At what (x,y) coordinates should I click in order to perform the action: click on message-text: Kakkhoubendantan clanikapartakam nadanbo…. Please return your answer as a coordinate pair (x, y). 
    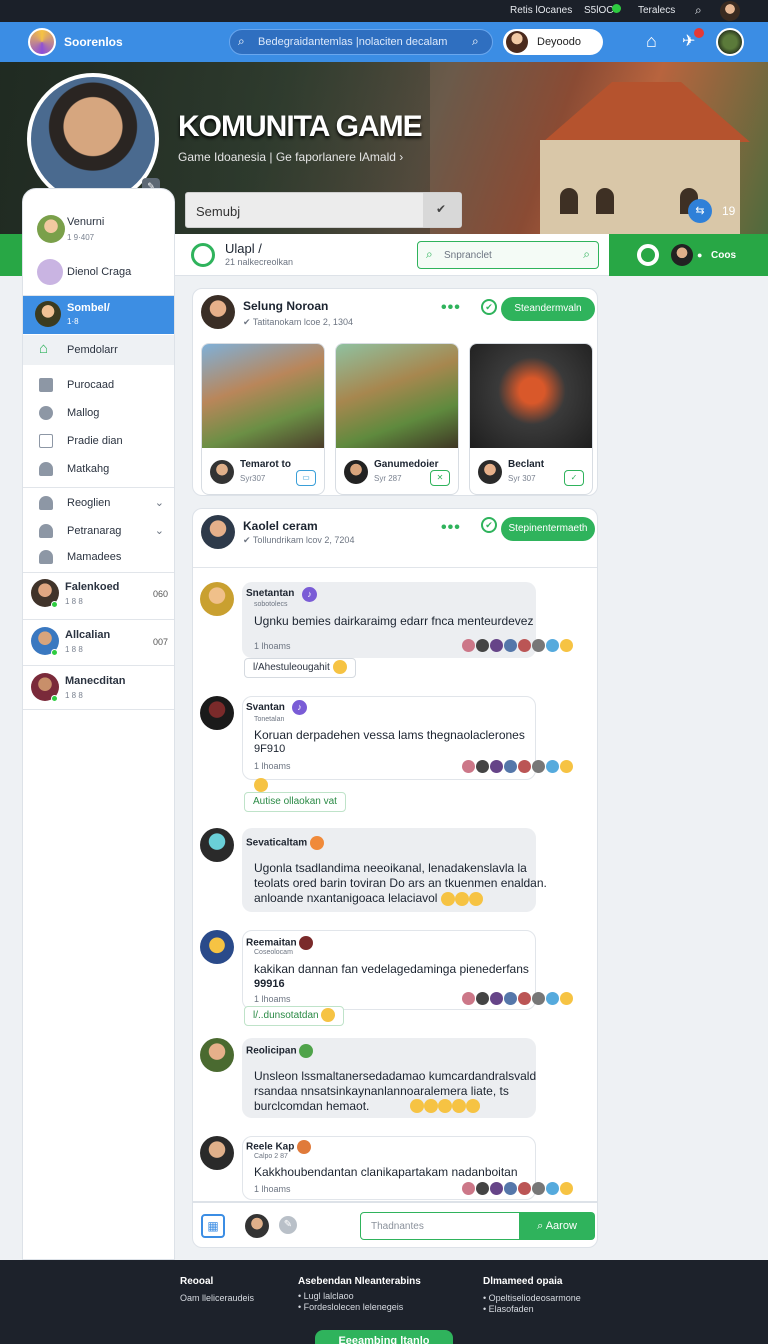
    Looking at the image, I should click on (386, 1172).